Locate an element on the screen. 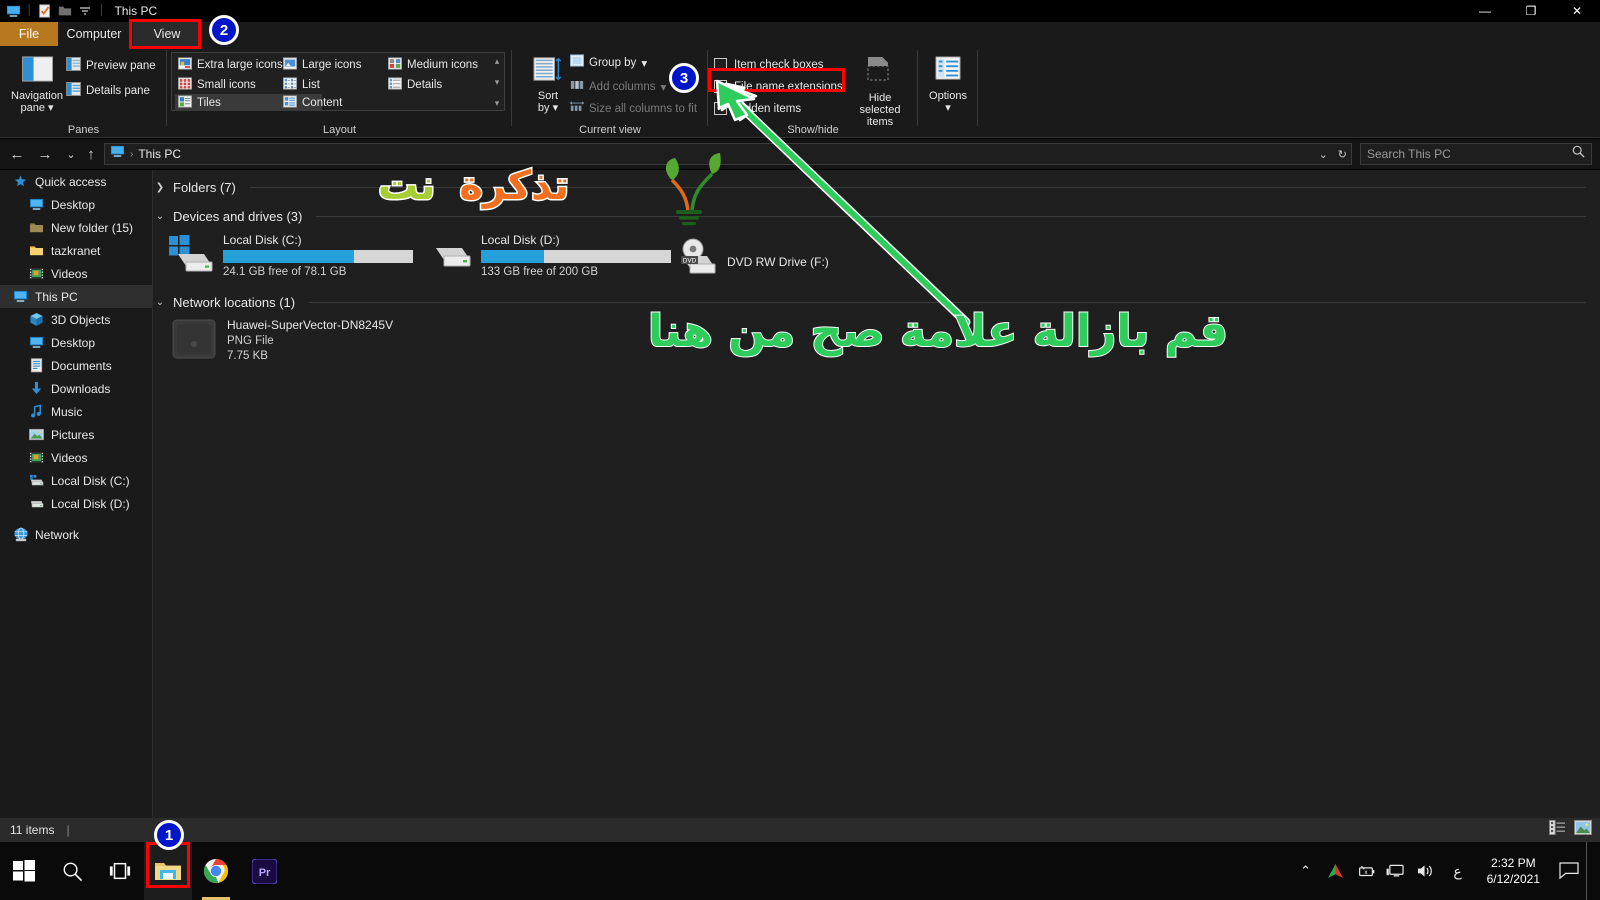 The image size is (1600, 900). sidebar-item-quick-access: Quick access is located at coordinates (76, 181).